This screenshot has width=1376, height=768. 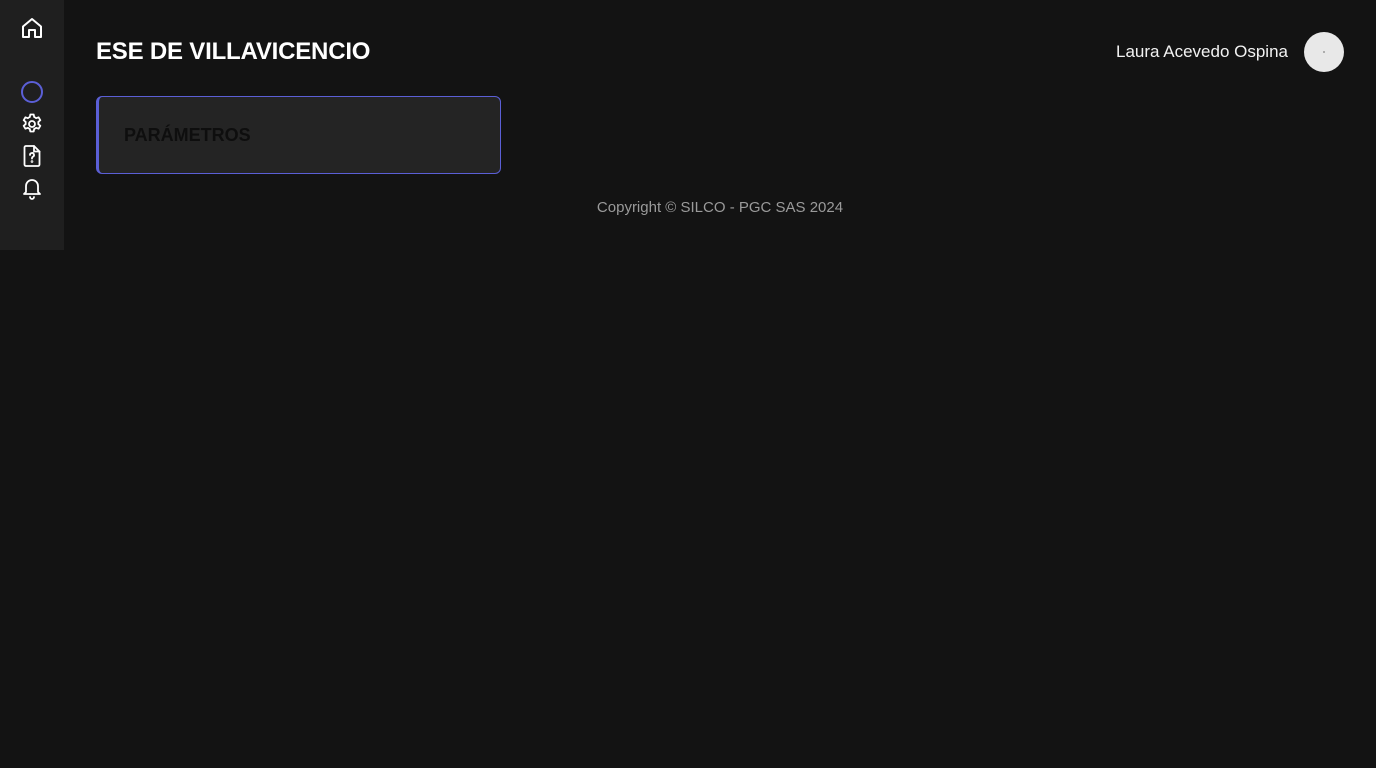 I want to click on user-avatar, so click(x=1324, y=52).